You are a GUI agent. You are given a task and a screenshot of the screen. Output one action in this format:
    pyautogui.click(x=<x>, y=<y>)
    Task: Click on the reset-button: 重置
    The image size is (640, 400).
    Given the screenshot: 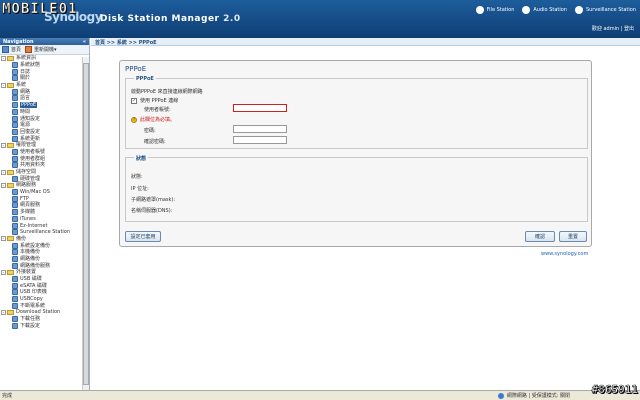 What is the action you would take?
    pyautogui.click(x=573, y=236)
    